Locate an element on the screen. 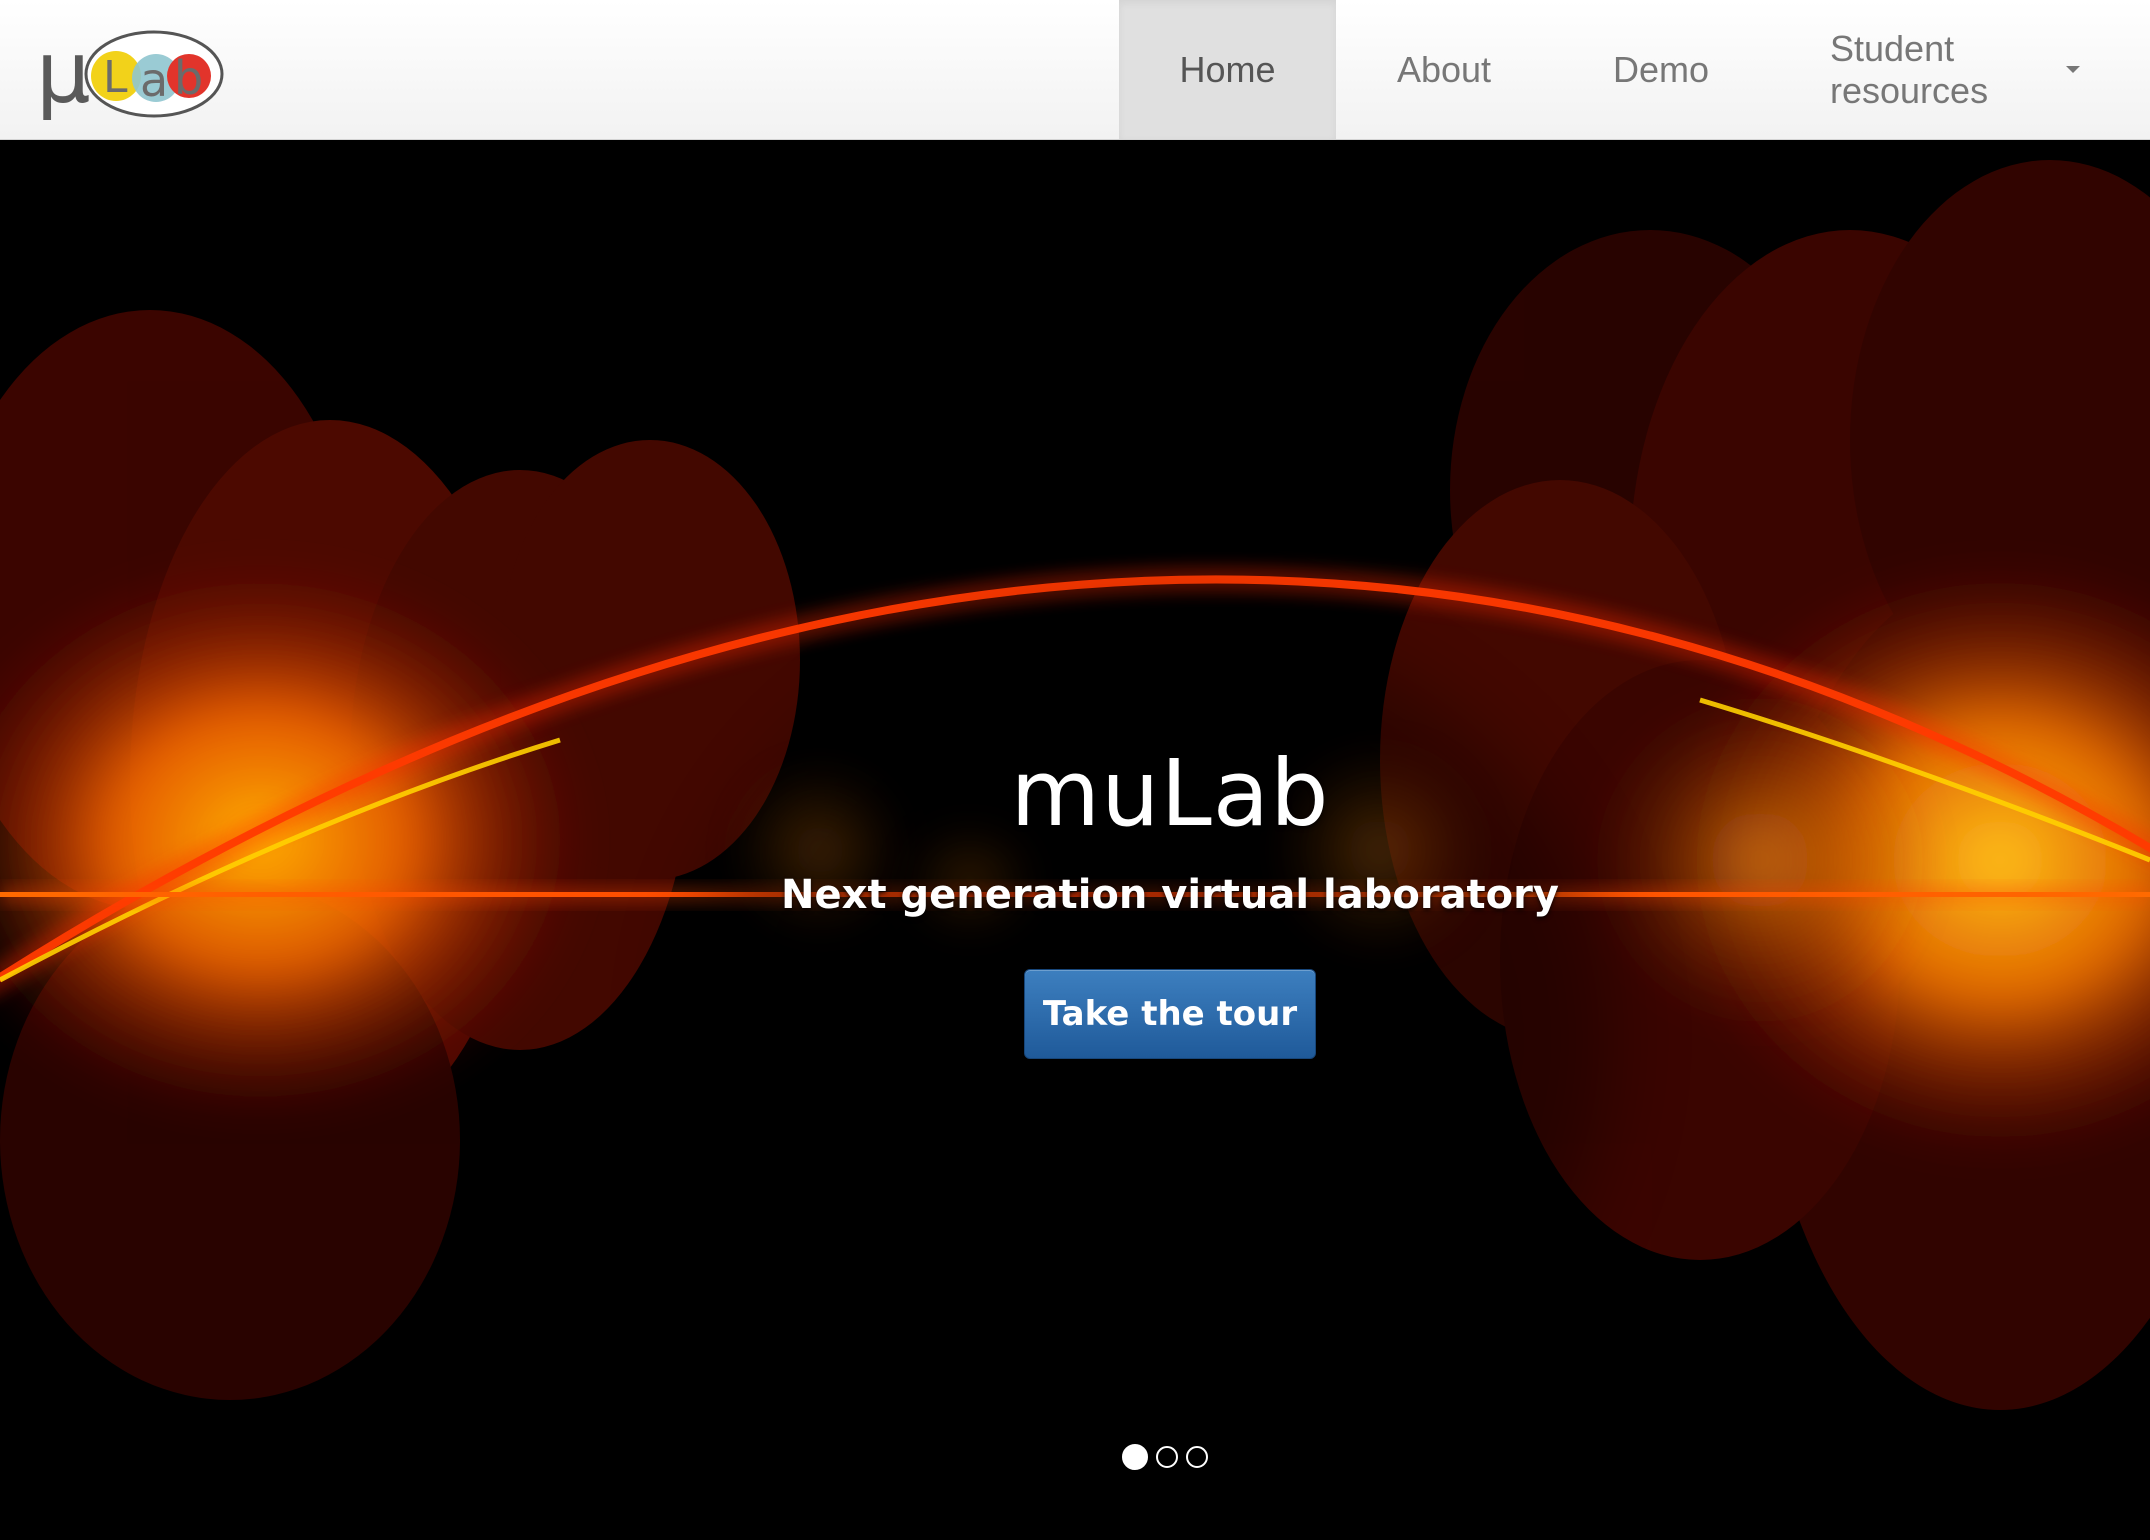  svg-text: μ is located at coordinates (63, 73).